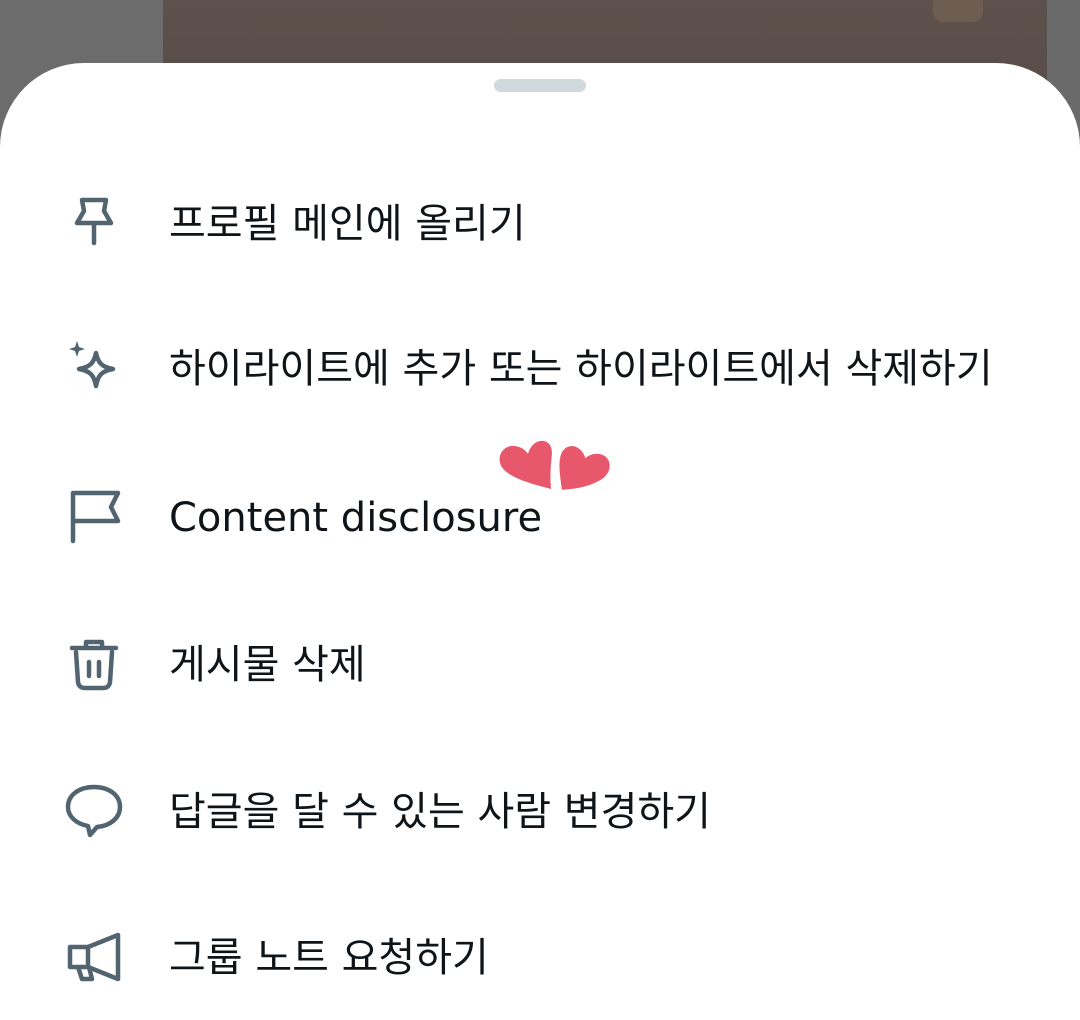 The image size is (1080, 1020). What do you see at coordinates (94, 517) in the screenshot?
I see `flag-icon` at bounding box center [94, 517].